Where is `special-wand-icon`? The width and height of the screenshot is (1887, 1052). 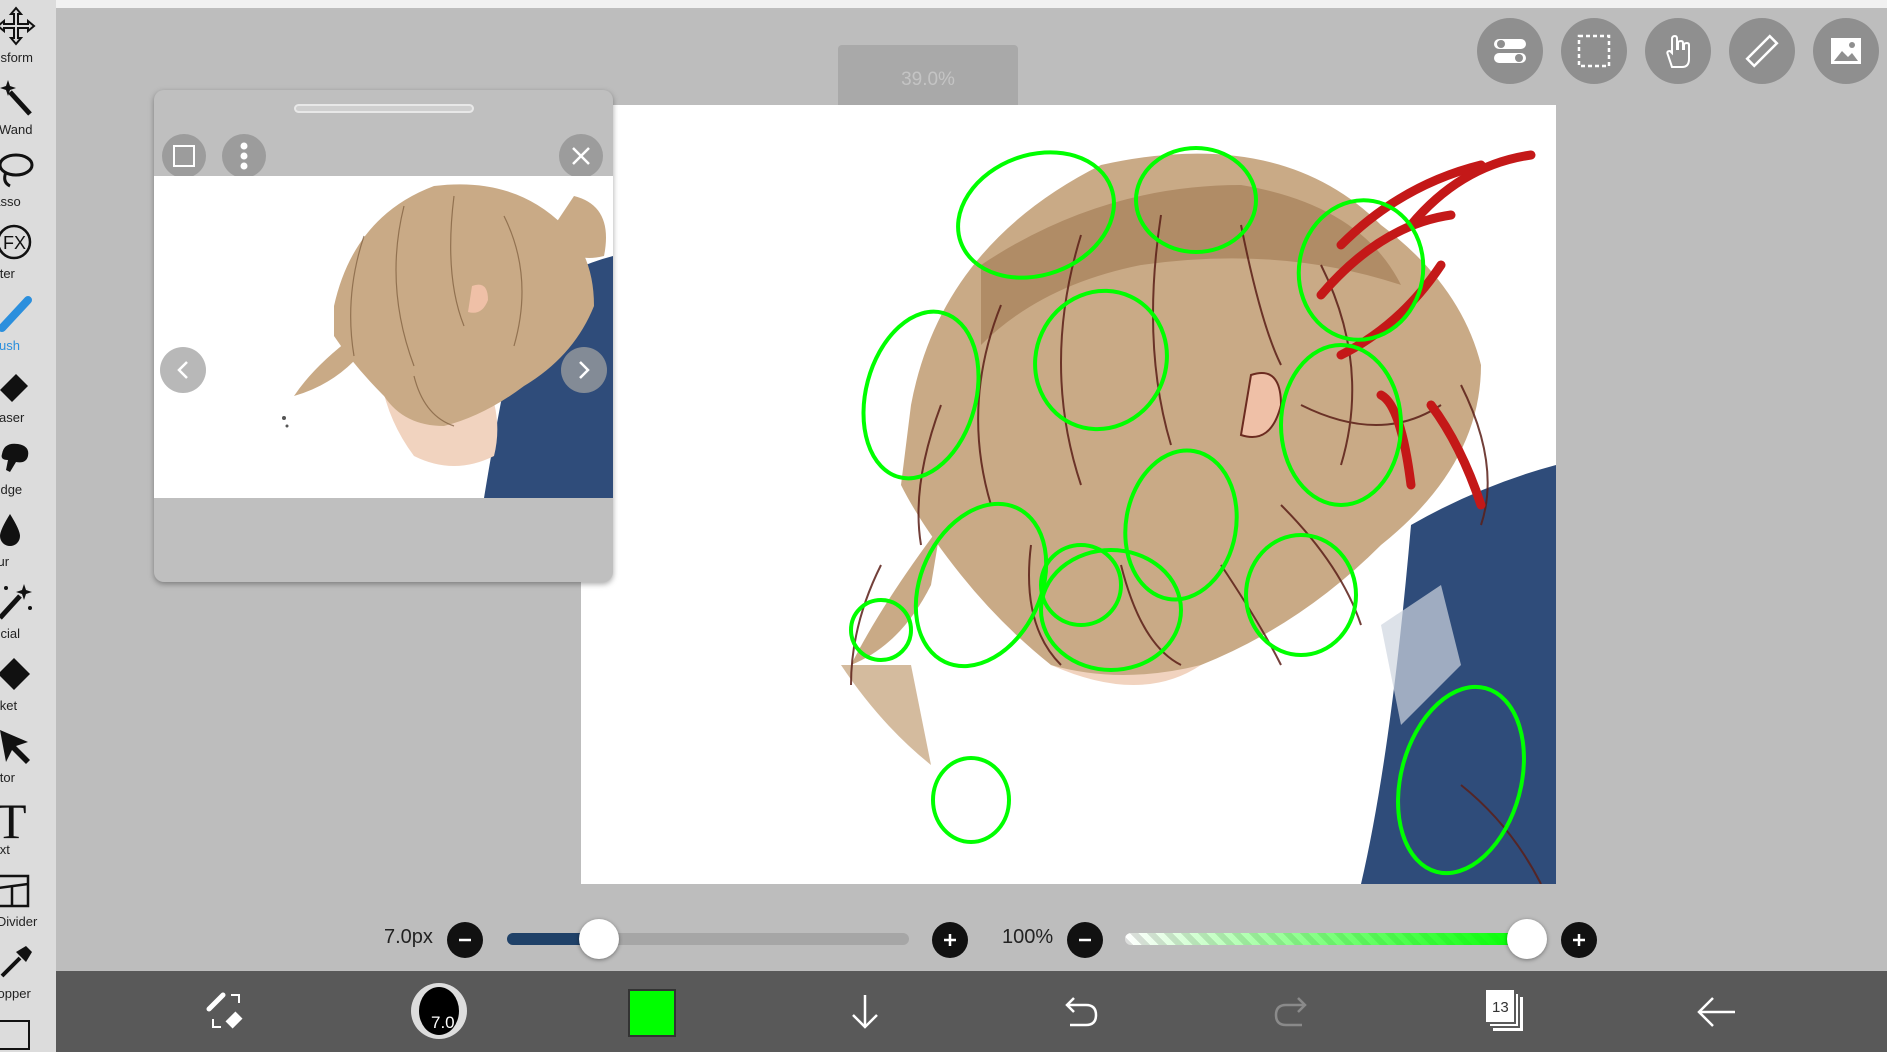 special-wand-icon is located at coordinates (16, 602).